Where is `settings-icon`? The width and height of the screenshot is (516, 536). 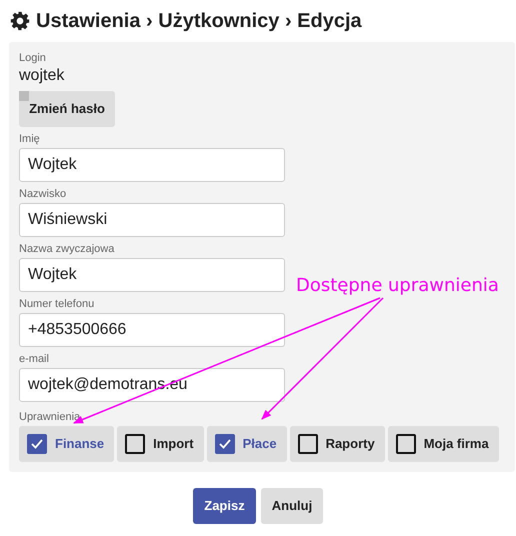 settings-icon is located at coordinates (20, 21).